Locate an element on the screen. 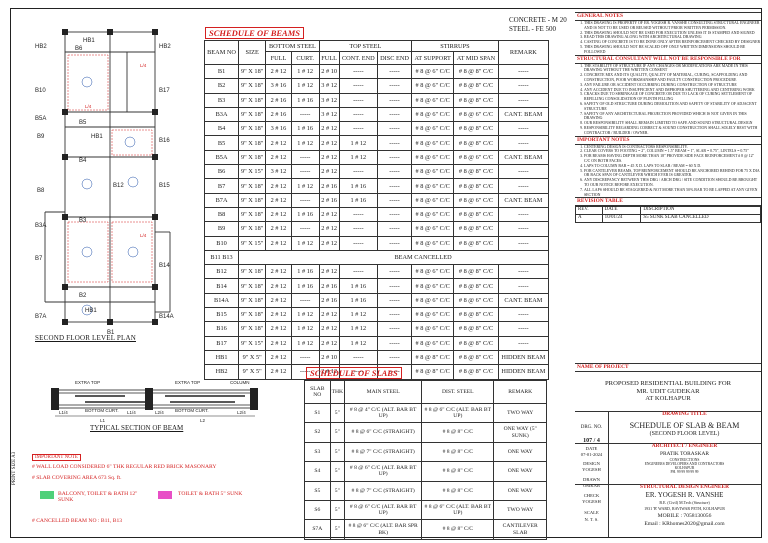 This screenshot has width=768, height=543. legend-swatch-green is located at coordinates (47, 495).